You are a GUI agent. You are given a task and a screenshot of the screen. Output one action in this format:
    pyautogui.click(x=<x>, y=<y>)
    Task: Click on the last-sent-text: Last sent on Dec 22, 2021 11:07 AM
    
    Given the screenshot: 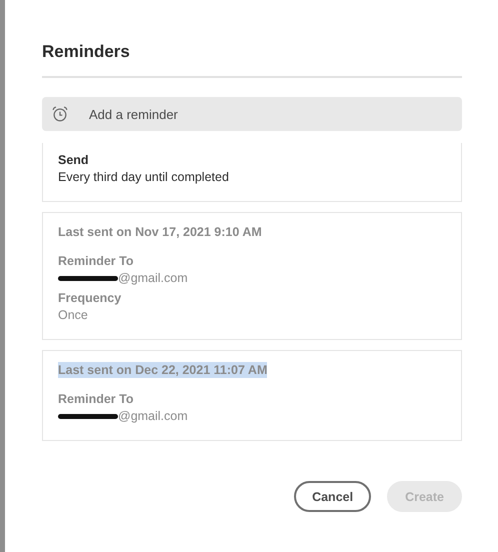 What is the action you would take?
    pyautogui.click(x=163, y=370)
    